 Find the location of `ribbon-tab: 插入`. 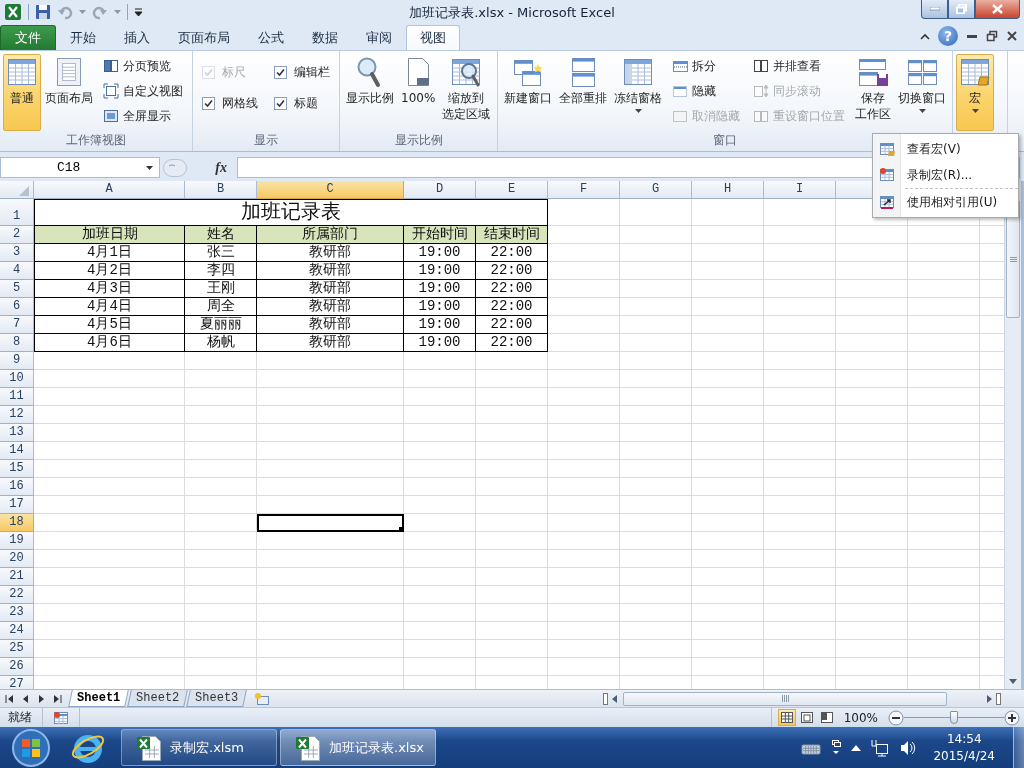

ribbon-tab: 插入 is located at coordinates (137, 37).